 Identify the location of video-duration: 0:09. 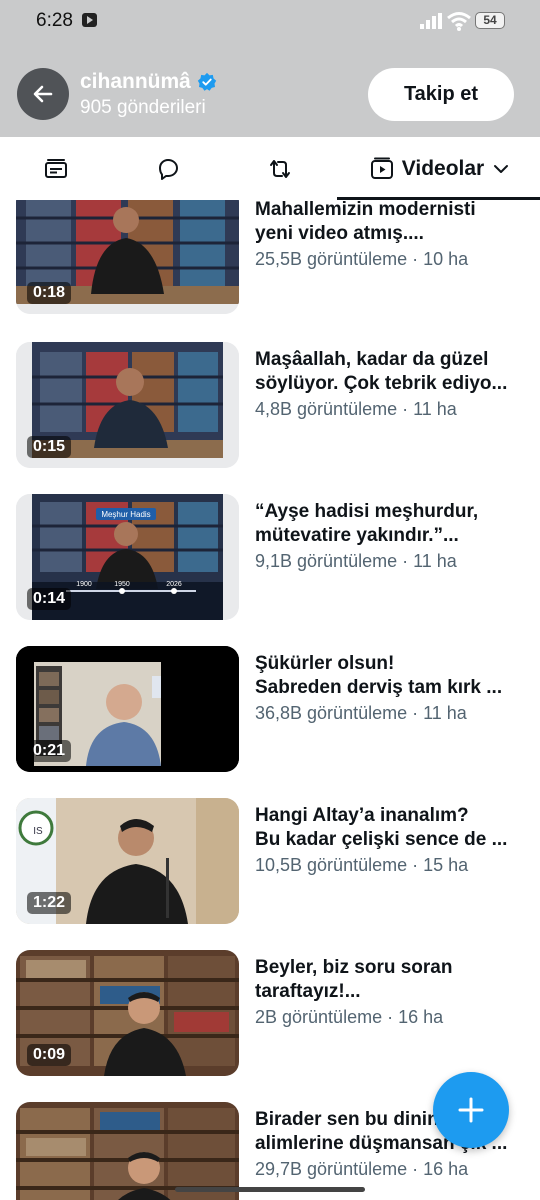
(49, 1055).